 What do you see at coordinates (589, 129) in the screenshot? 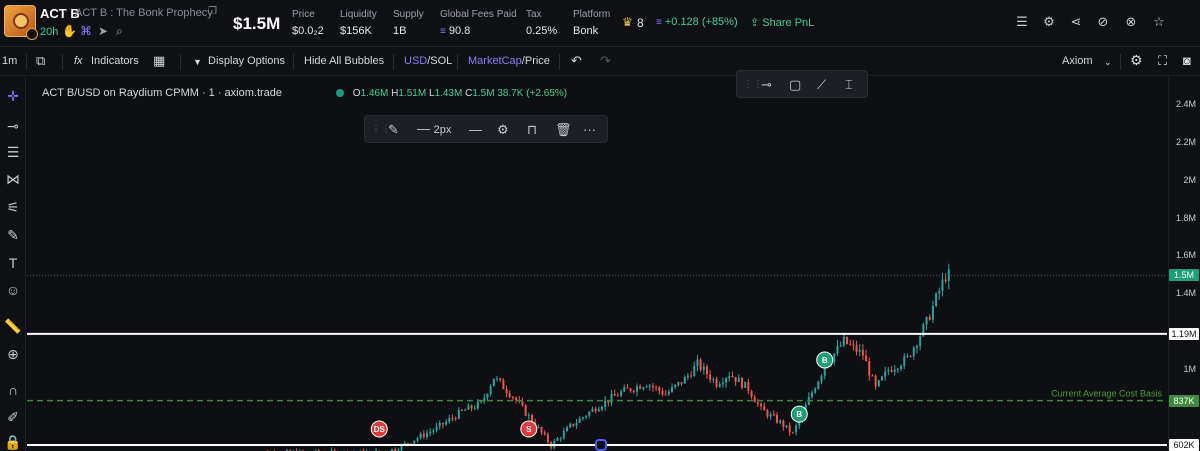
I see `more-icon: ···` at bounding box center [589, 129].